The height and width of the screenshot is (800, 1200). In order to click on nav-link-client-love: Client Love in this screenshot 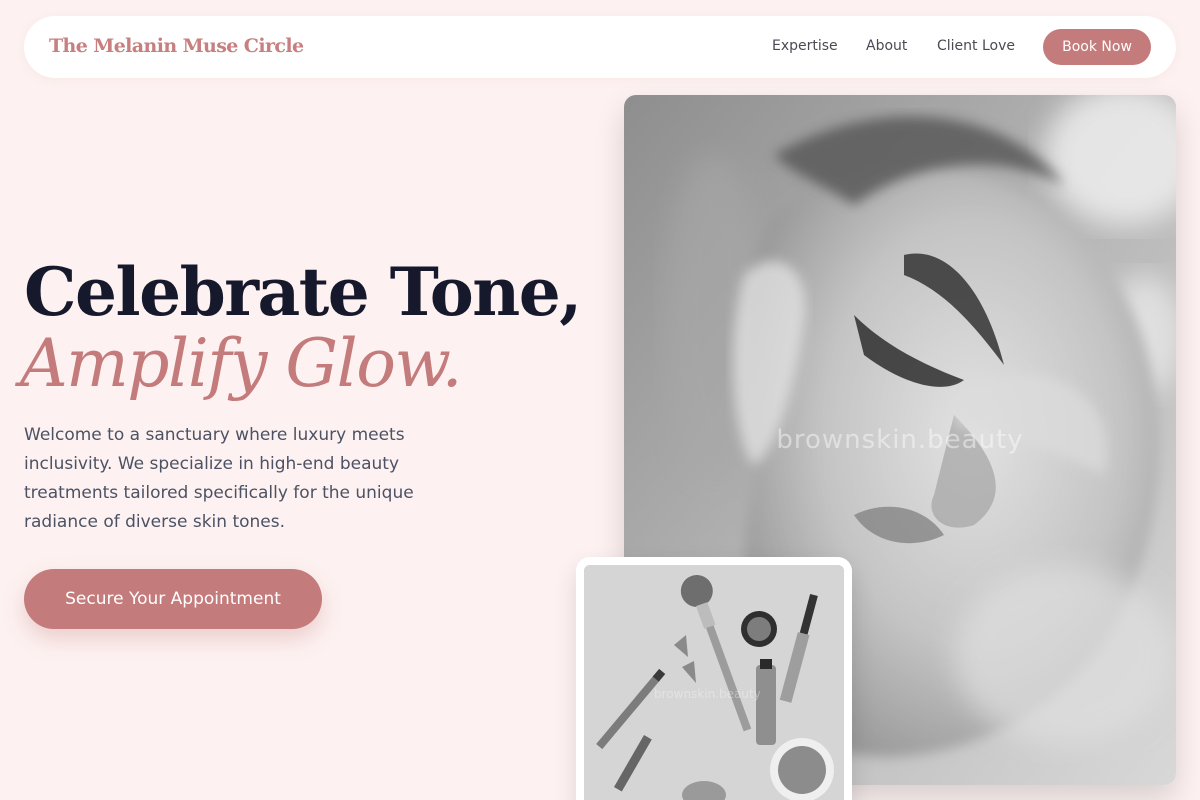, I will do `click(976, 46)`.